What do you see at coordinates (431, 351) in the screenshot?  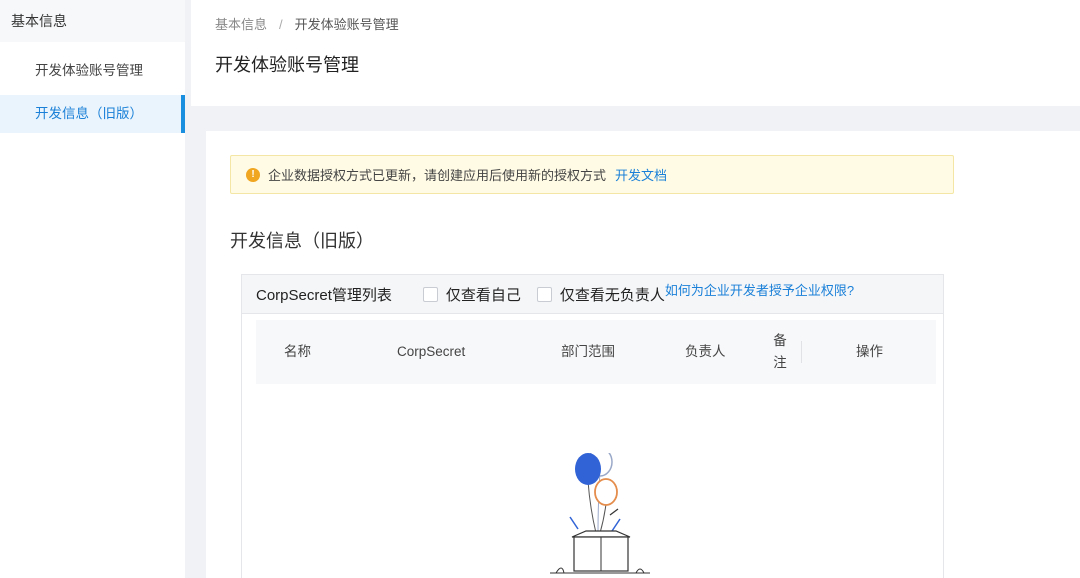 I see `column-header-corpsecret: CorpSecret` at bounding box center [431, 351].